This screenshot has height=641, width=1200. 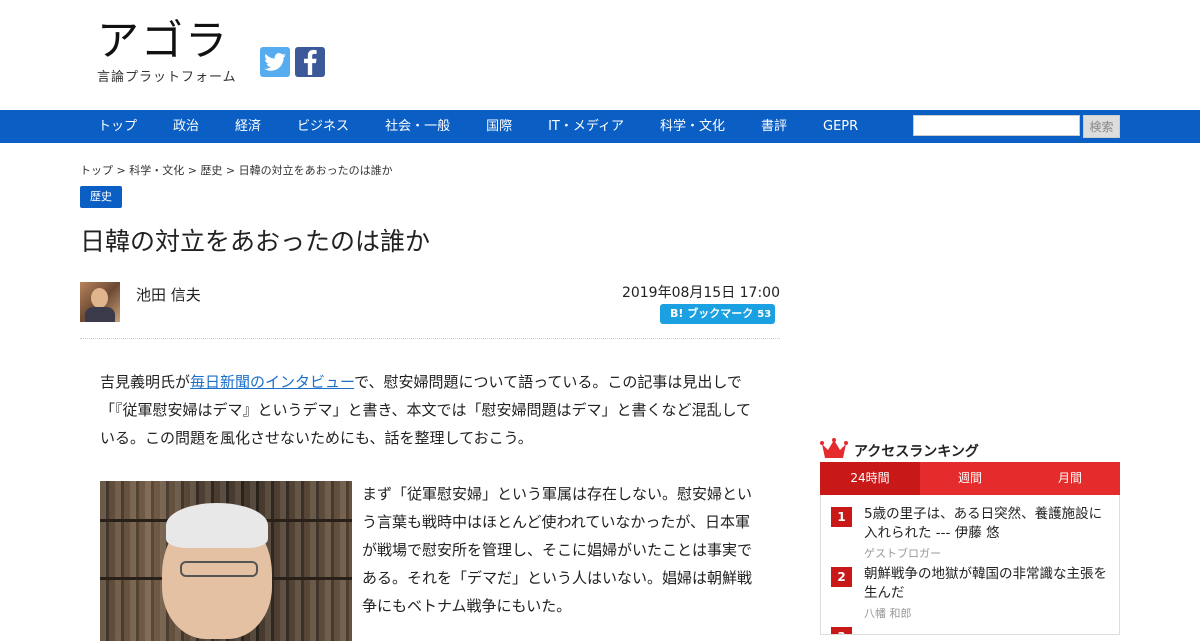 What do you see at coordinates (99, 298) in the screenshot?
I see `avatar-face` at bounding box center [99, 298].